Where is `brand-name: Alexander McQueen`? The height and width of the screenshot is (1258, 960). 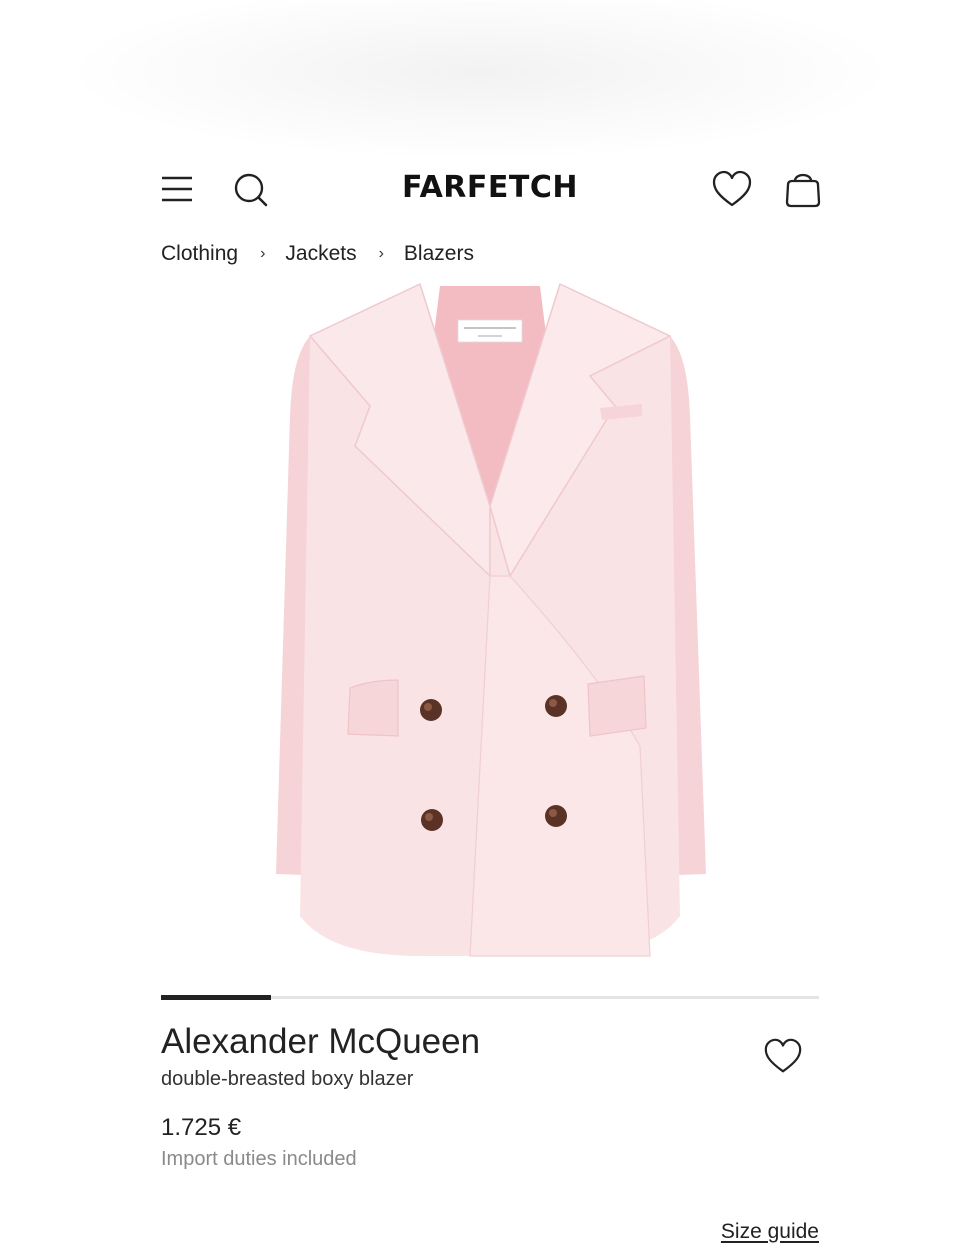 brand-name: Alexander McQueen is located at coordinates (320, 1042).